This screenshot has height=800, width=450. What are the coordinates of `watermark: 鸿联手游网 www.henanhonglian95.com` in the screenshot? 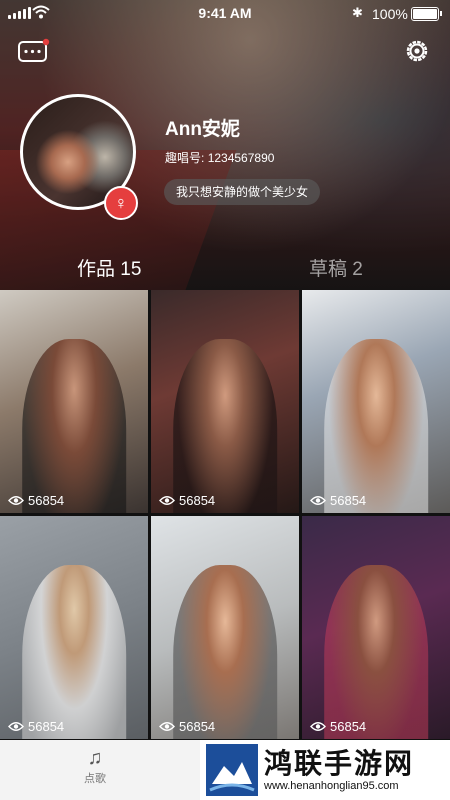 It's located at (325, 770).